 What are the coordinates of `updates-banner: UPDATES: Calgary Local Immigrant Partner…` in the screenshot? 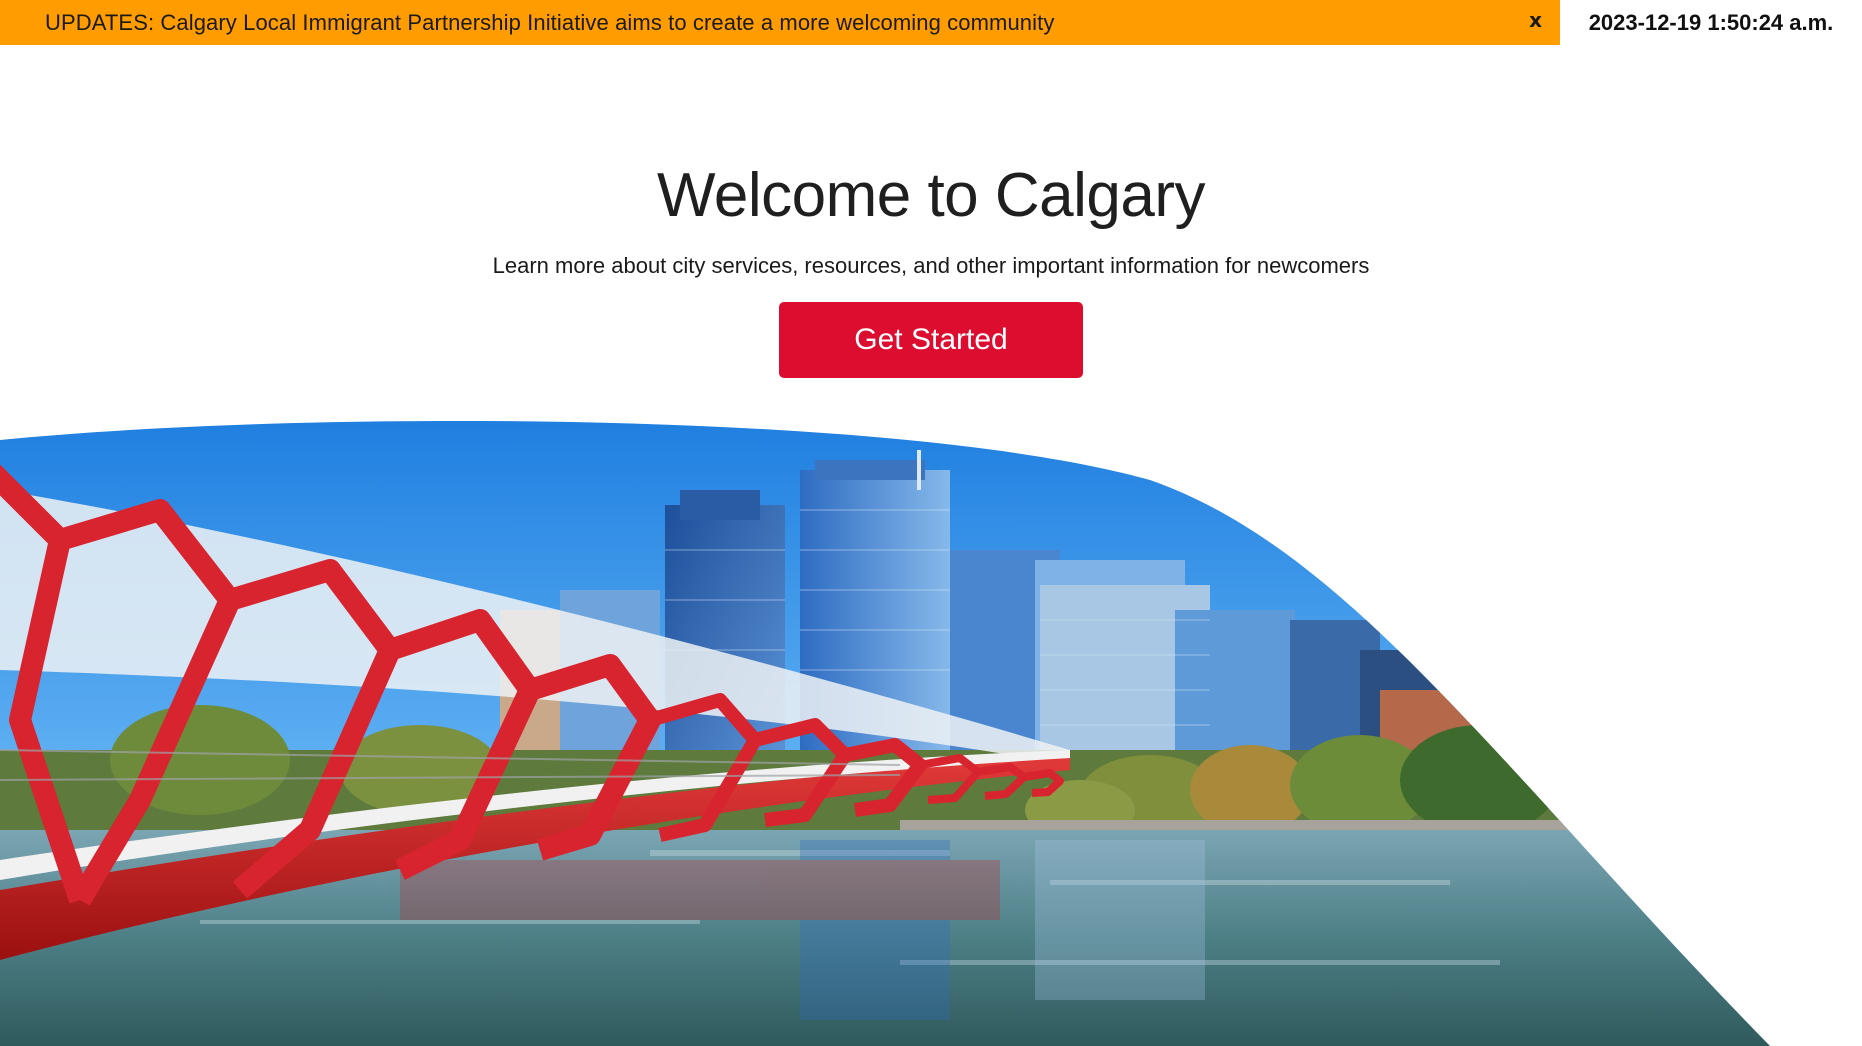 It's located at (780, 22).